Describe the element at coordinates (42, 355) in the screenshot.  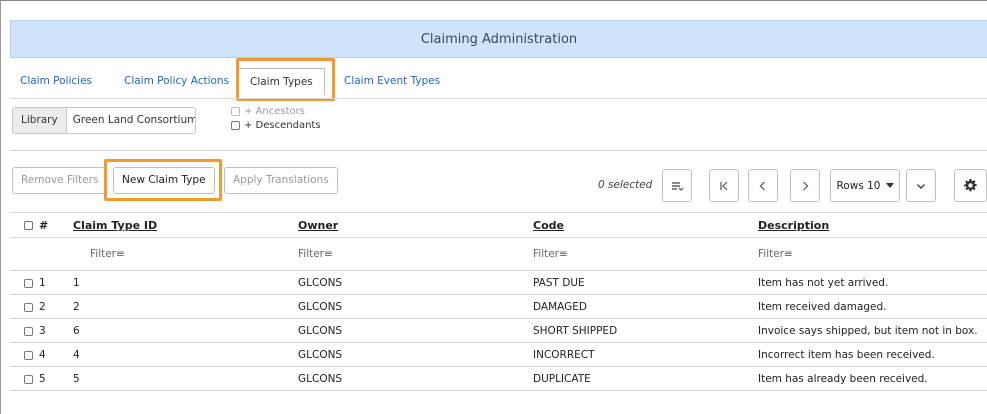
I see `row-number: 4` at that location.